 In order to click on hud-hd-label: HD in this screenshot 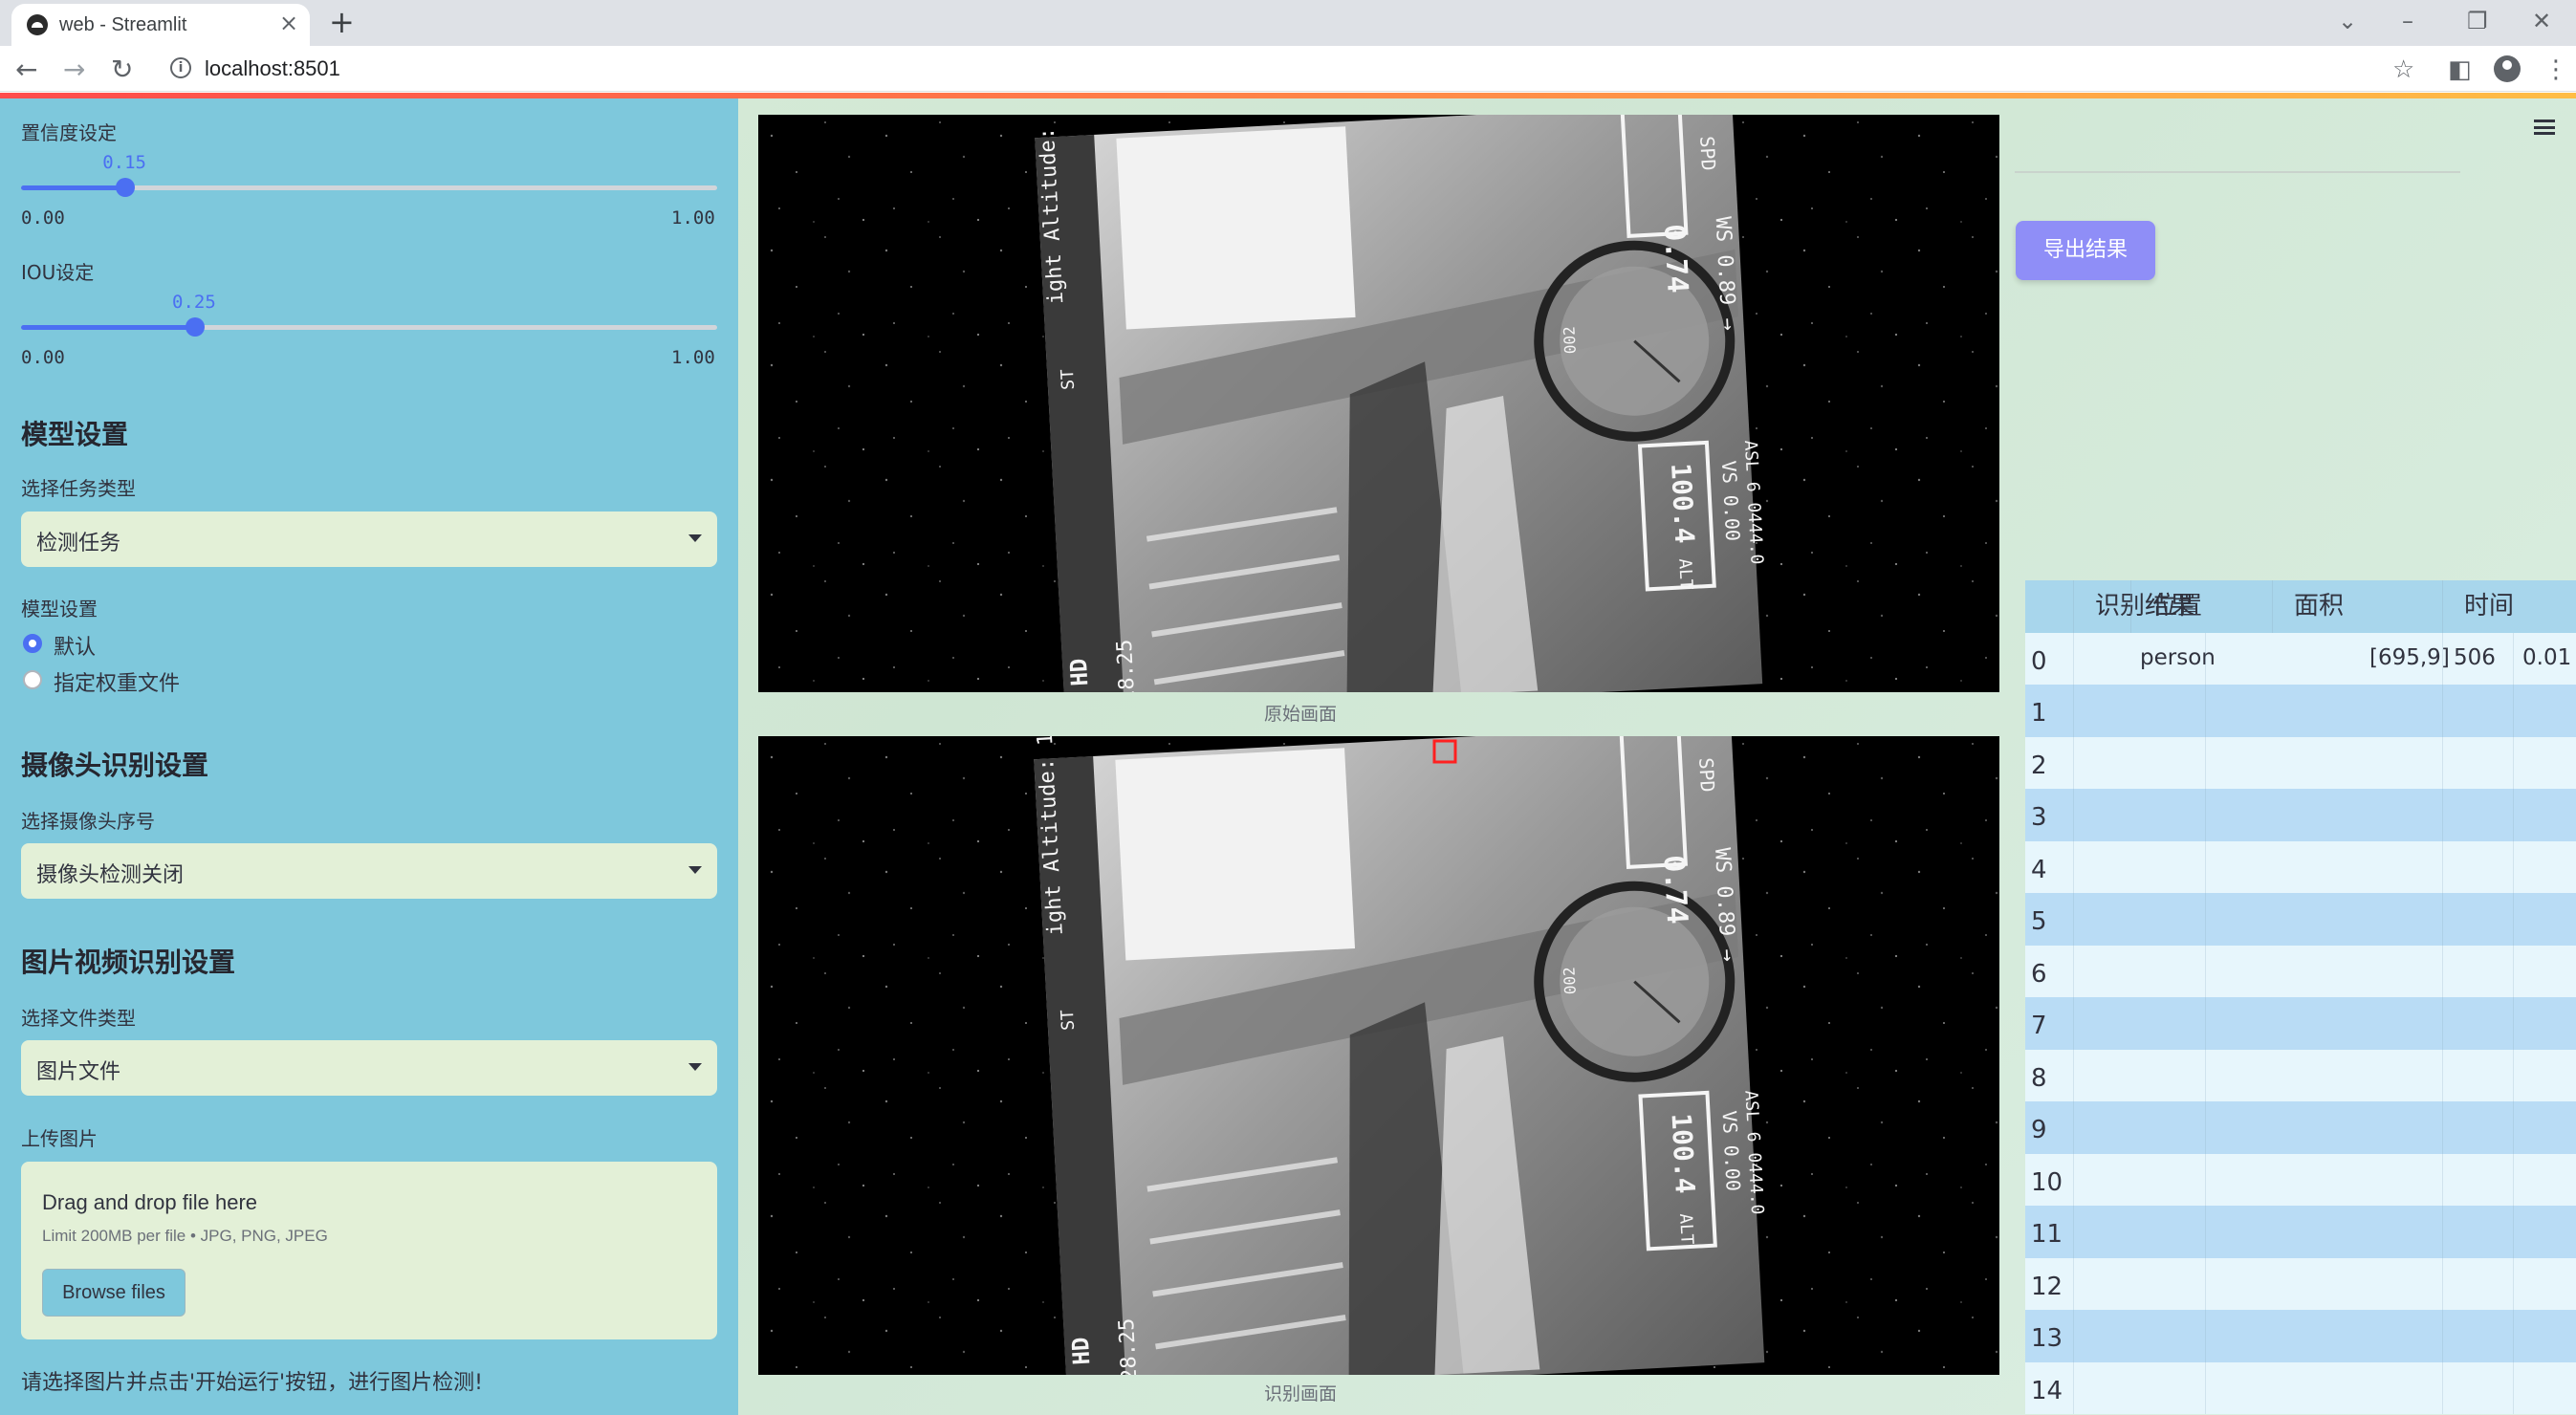, I will do `click(1079, 672)`.